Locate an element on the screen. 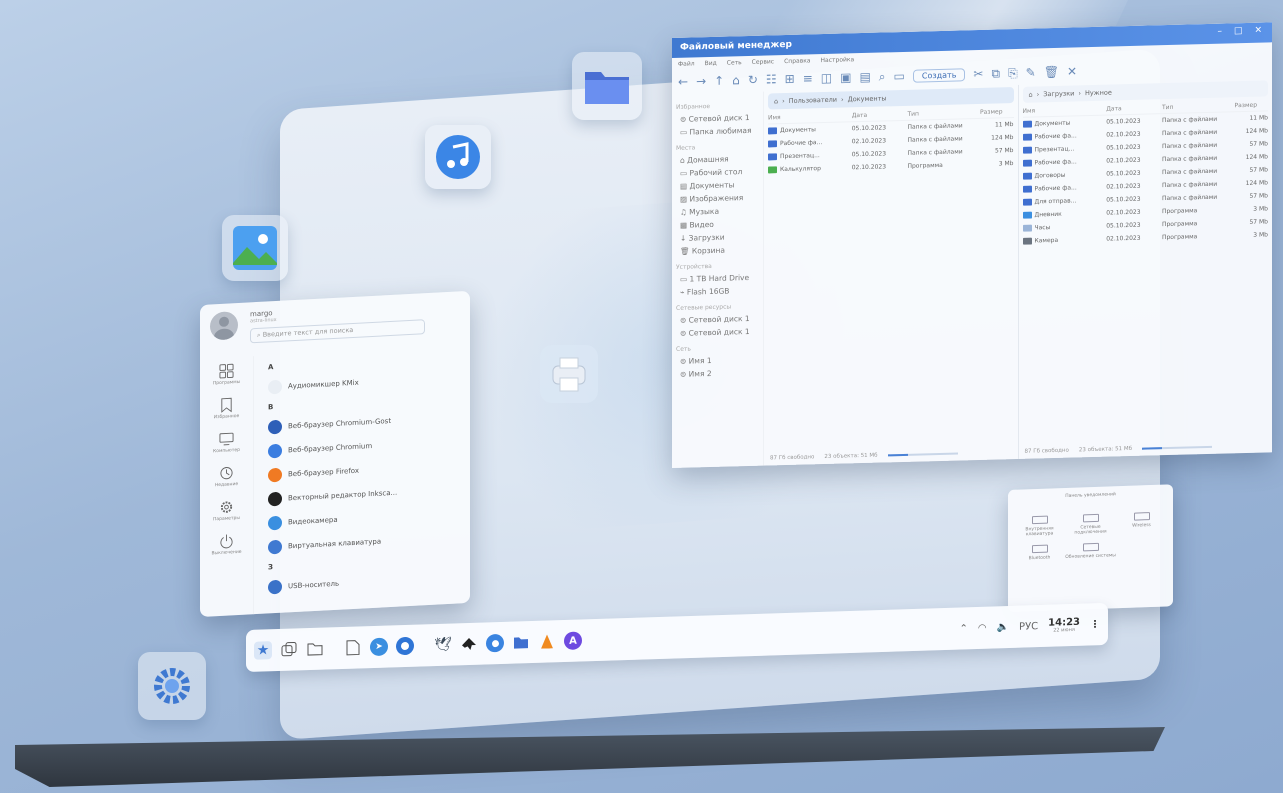  sidebar-item-trash: 🗑 Корзина is located at coordinates (717, 250).